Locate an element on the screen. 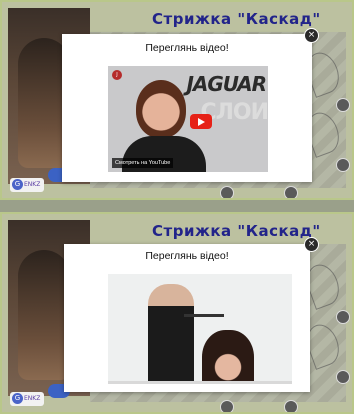  channel-logo-icon: J is located at coordinates (117, 75).